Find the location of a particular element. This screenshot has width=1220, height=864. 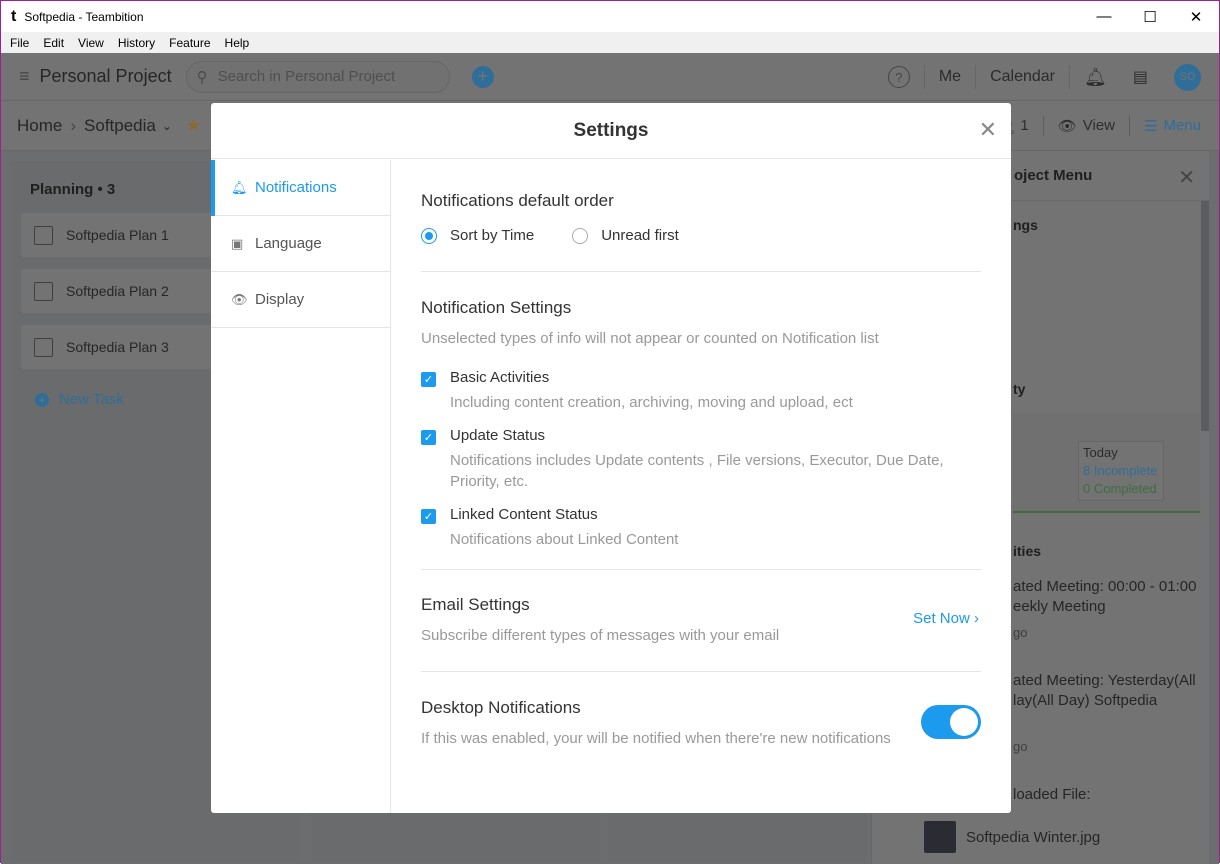

radio-label: Sort by Time is located at coordinates (492, 235).